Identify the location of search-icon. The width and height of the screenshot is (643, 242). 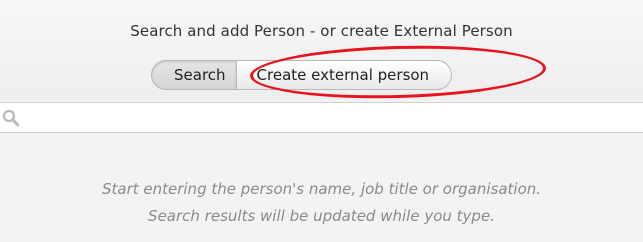
(11, 118).